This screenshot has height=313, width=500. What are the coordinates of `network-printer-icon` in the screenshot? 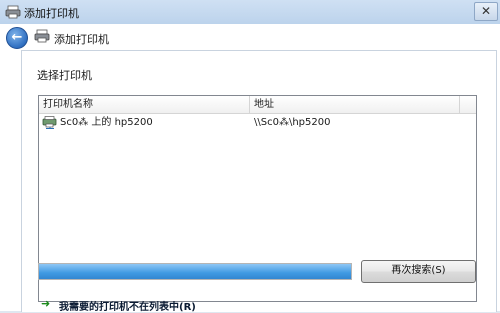 It's located at (50, 122).